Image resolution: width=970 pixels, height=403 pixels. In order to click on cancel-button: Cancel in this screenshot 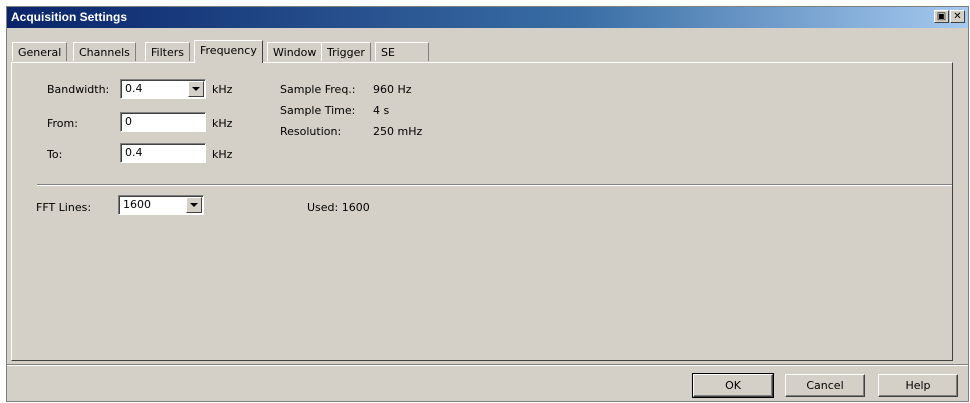, I will do `click(825, 385)`.